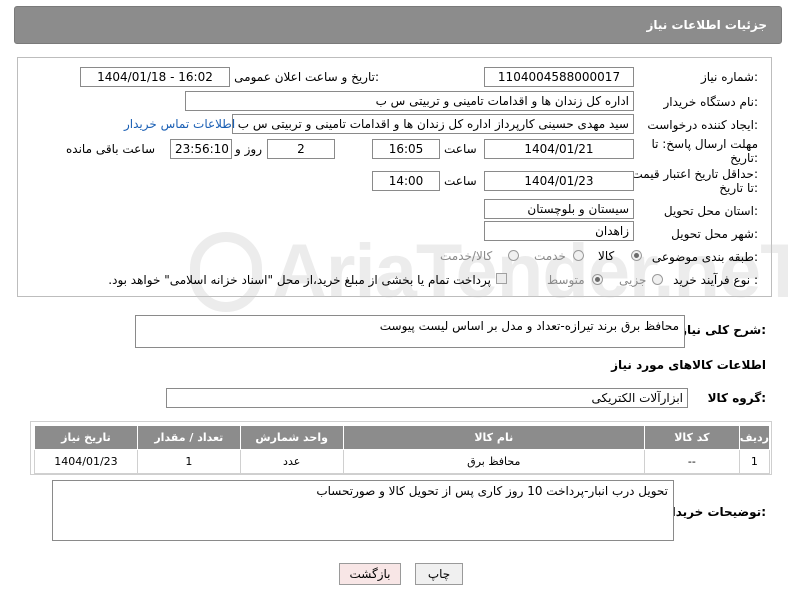 This screenshot has width=788, height=598. What do you see at coordinates (715, 280) in the screenshot?
I see `process-label: نوع فرآیند خرید :` at bounding box center [715, 280].